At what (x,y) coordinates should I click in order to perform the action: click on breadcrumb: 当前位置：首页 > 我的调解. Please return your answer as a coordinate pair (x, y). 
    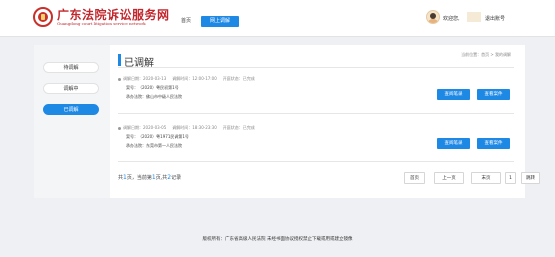
    Looking at the image, I should click on (486, 55).